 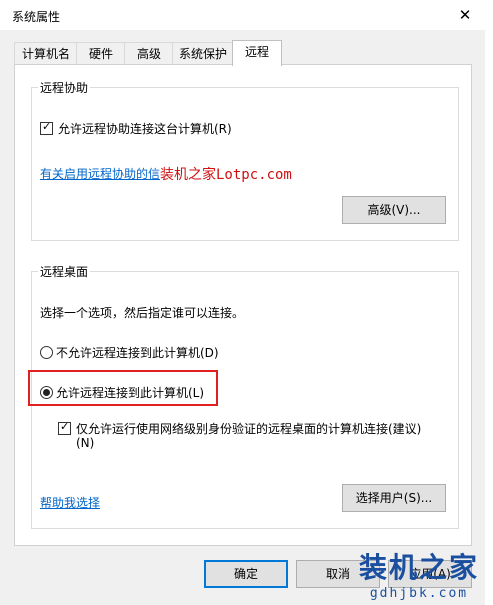 I want to click on window-title: 系统属性, so click(x=36, y=17).